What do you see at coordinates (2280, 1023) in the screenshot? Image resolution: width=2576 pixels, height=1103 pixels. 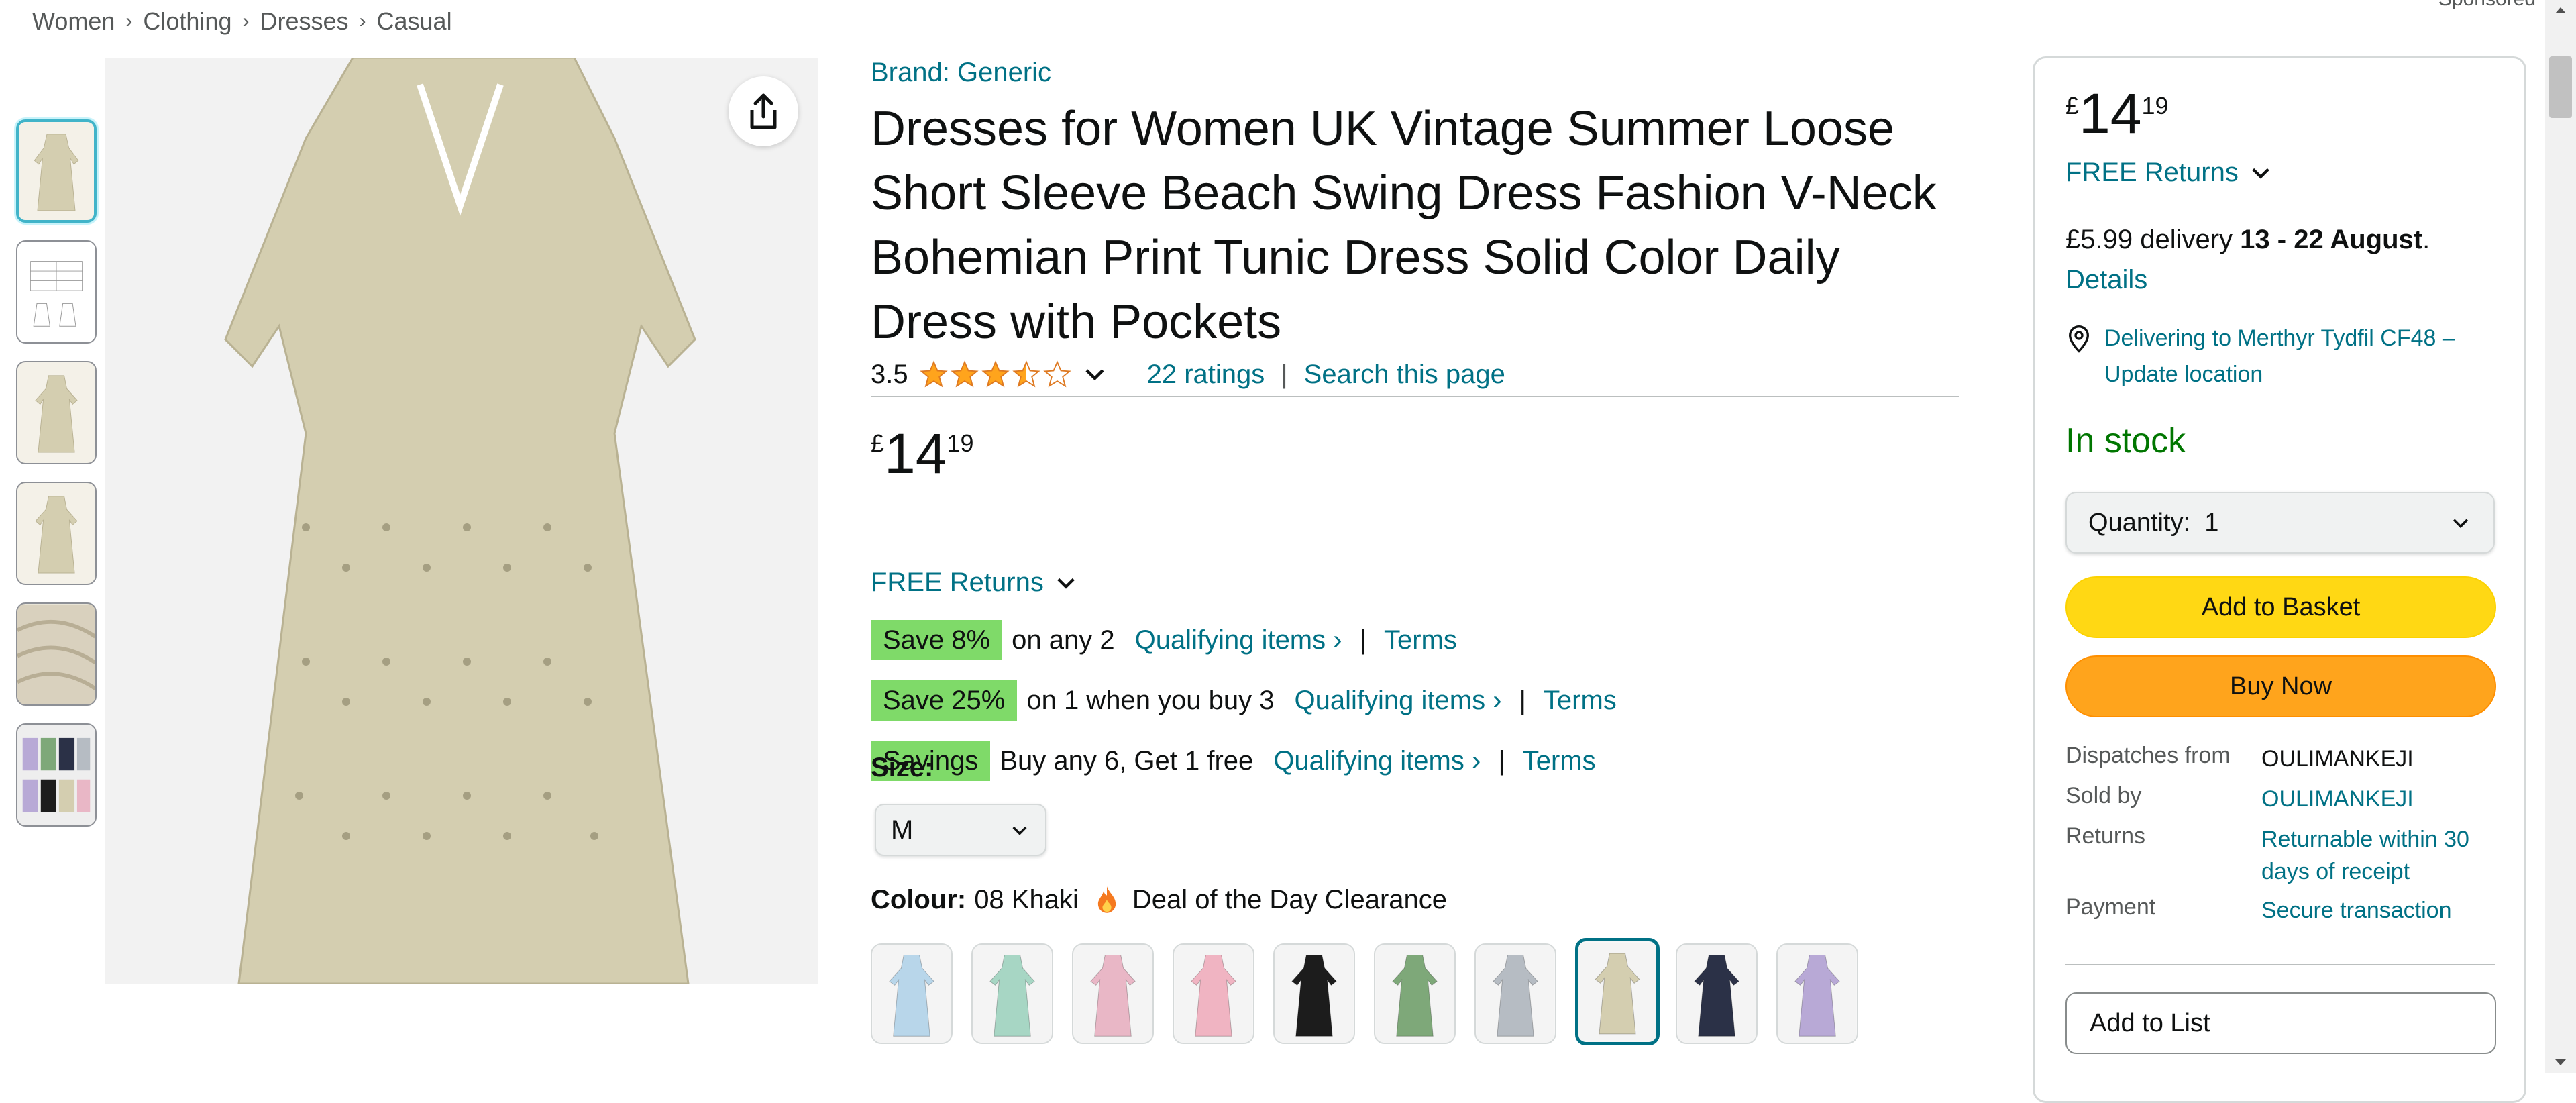 I see `add-to-list-button: Add to List` at bounding box center [2280, 1023].